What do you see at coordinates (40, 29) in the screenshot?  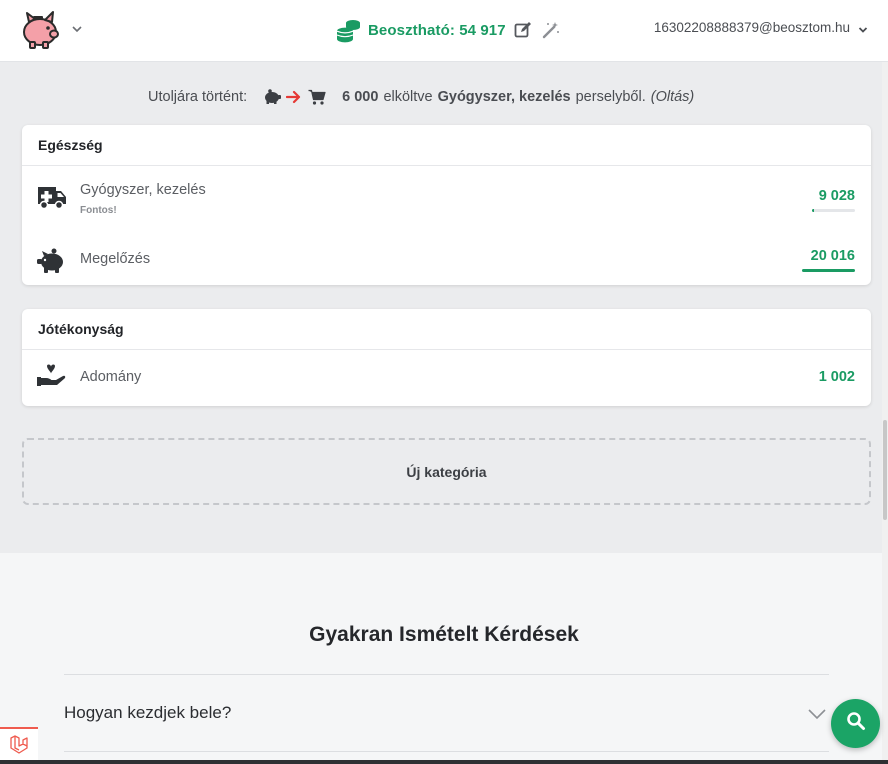 I see `piggy-bank-logo-icon` at bounding box center [40, 29].